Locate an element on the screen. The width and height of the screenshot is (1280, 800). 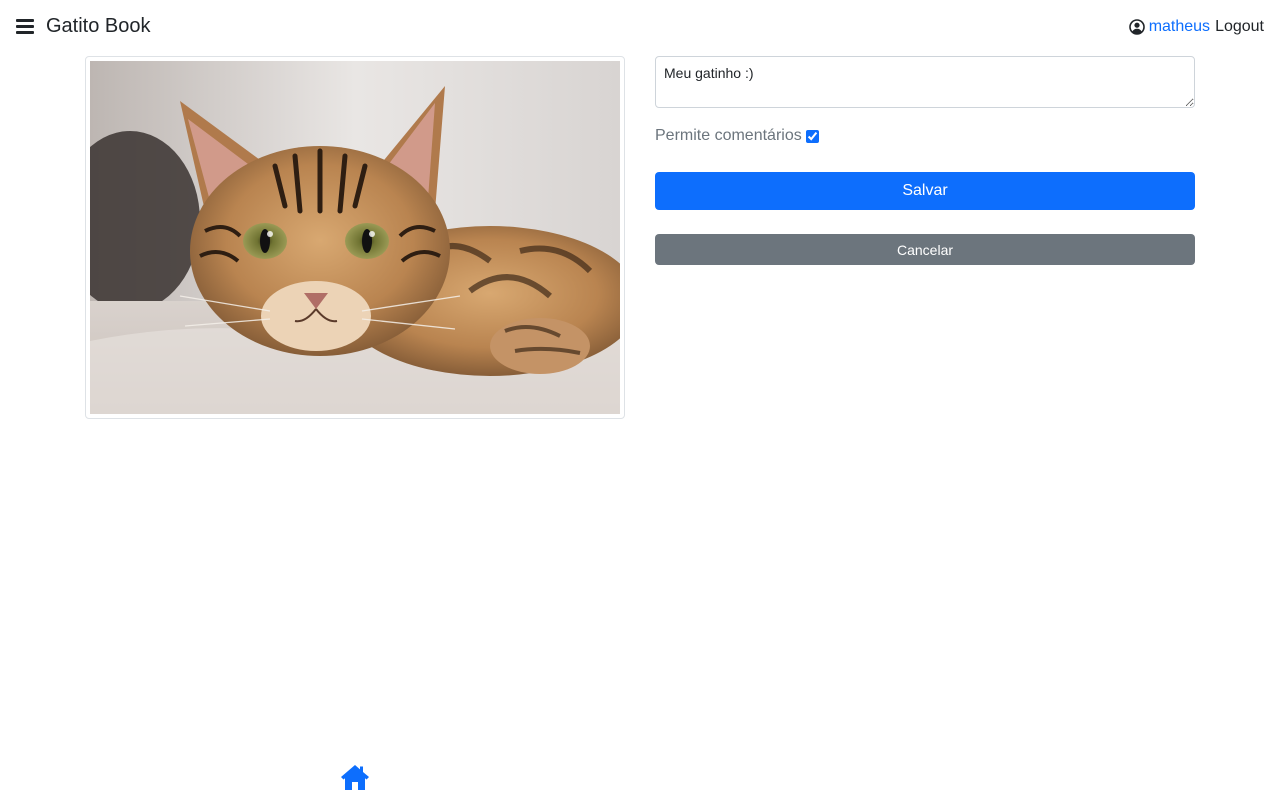
navbar: Gatito Book matheus Logout is located at coordinates (640, 28).